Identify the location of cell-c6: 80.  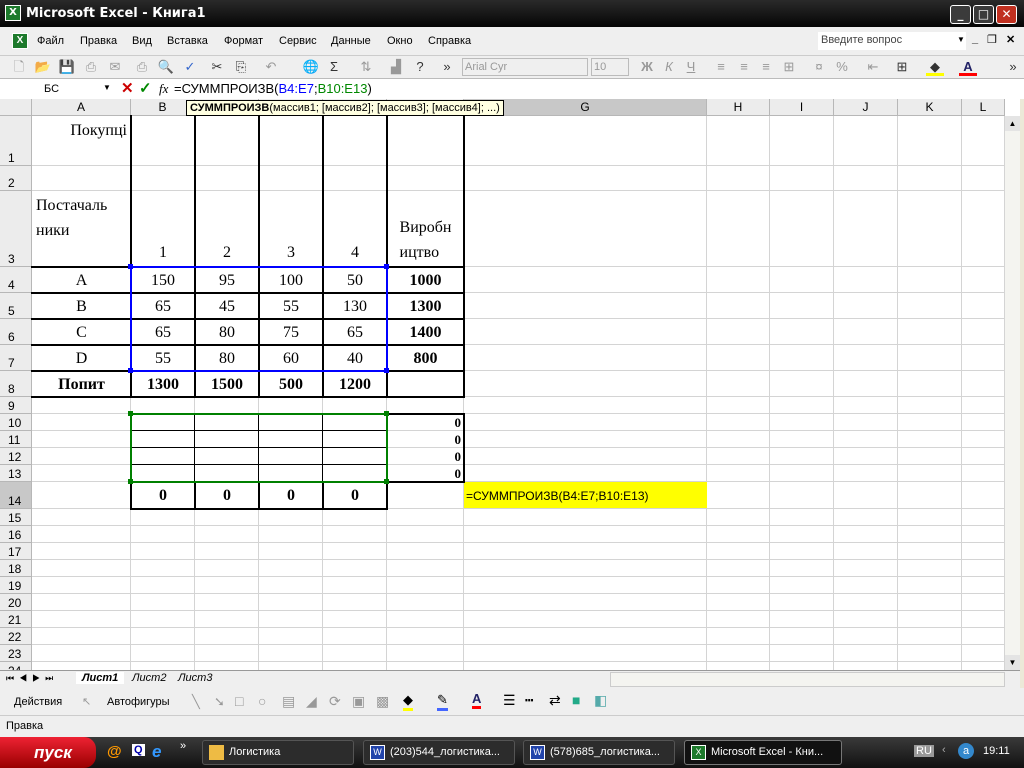
(227, 332).